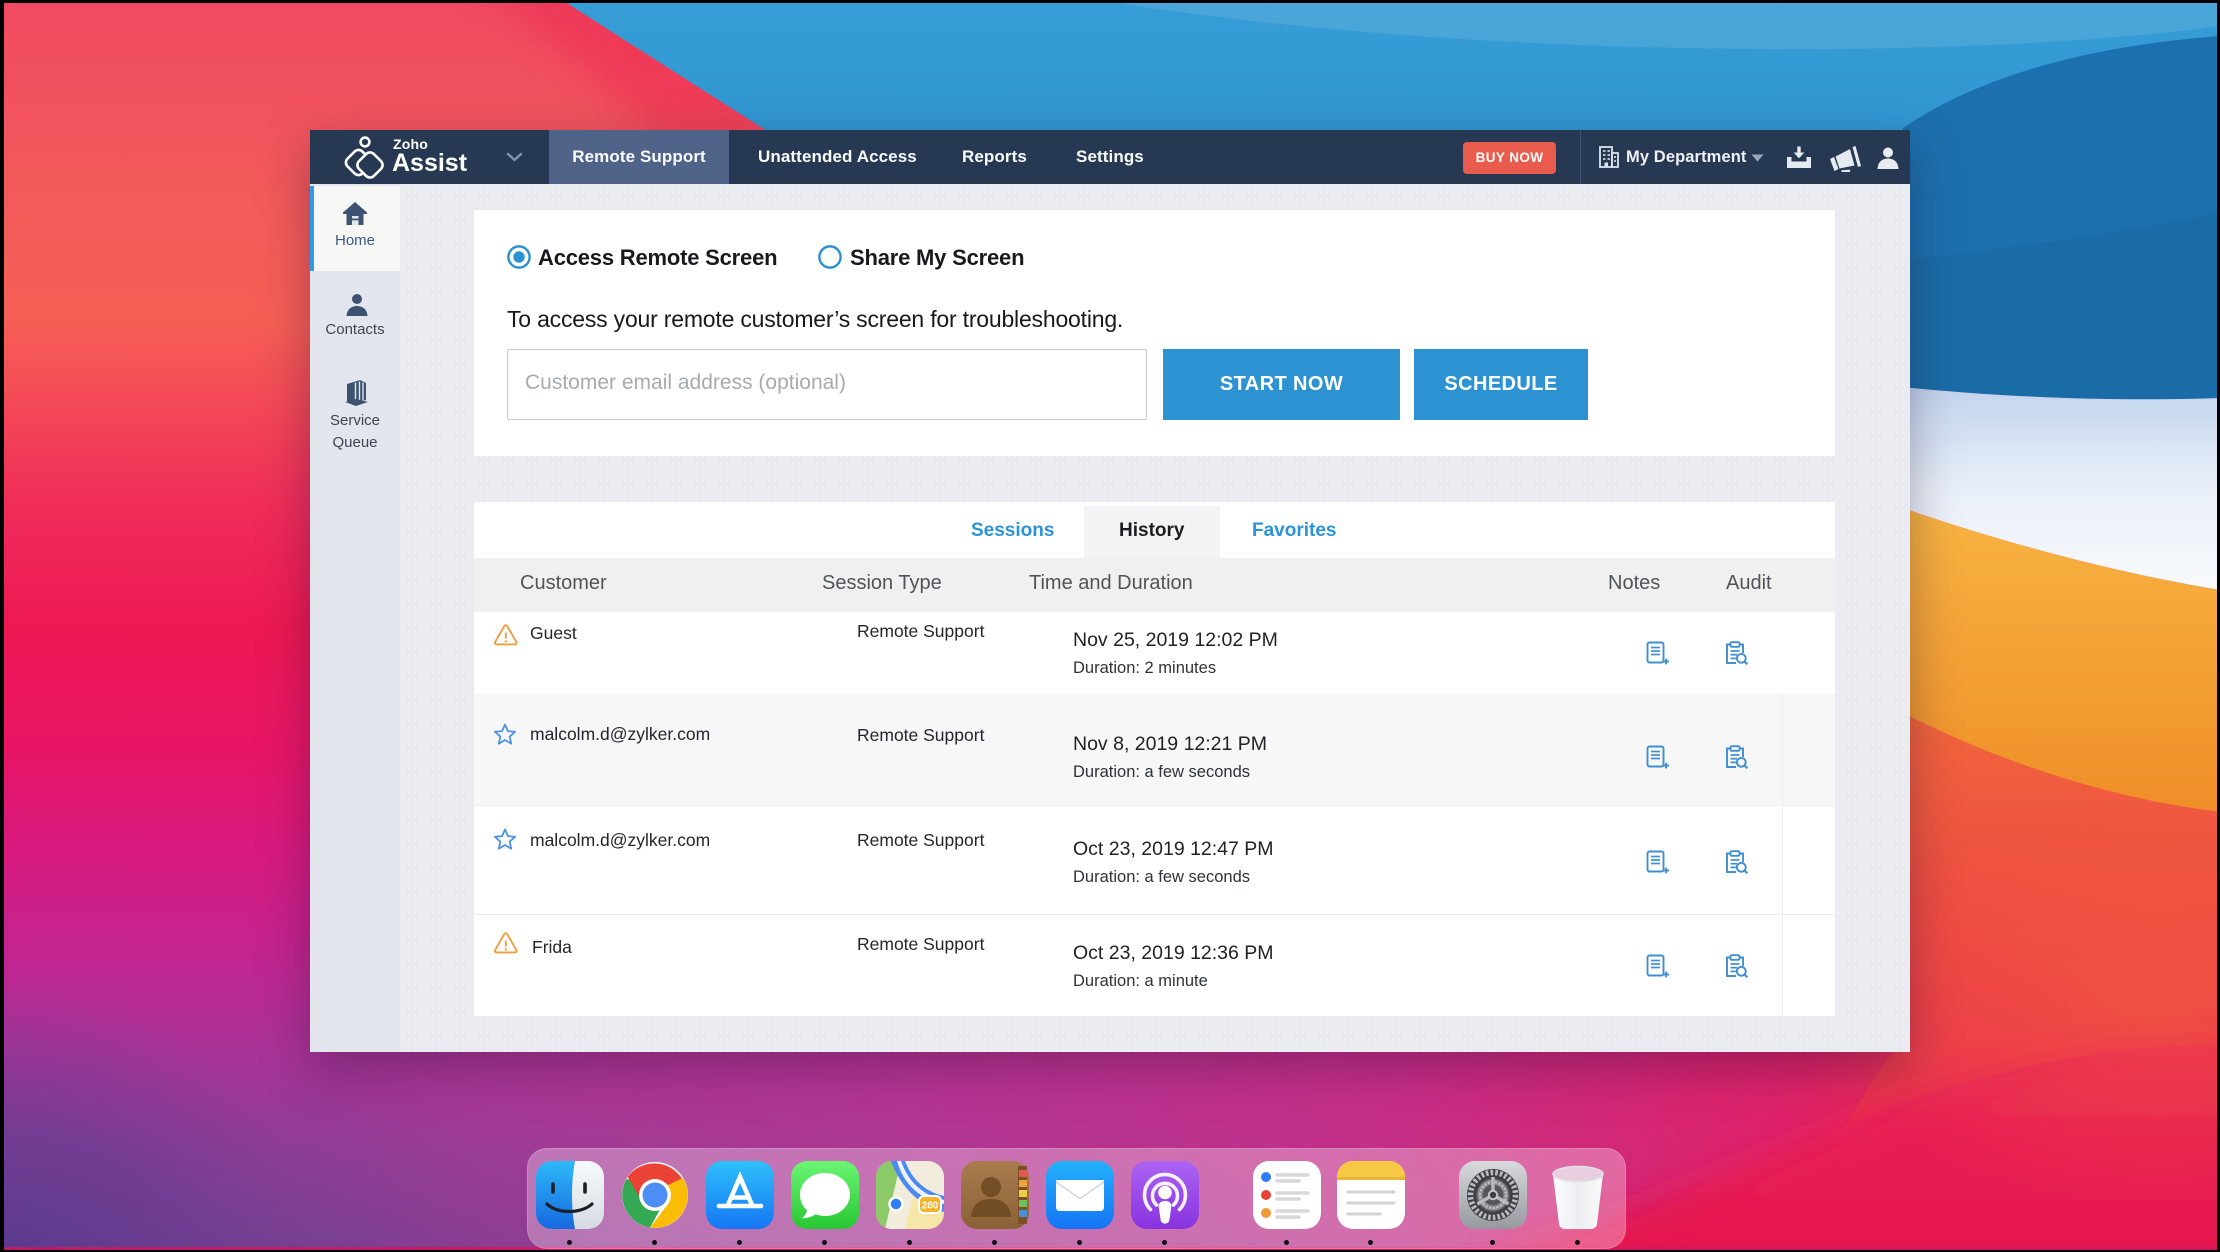 This screenshot has height=1252, width=2220. Describe the element at coordinates (930, 1206) in the screenshot. I see `svg-text: 280` at that location.